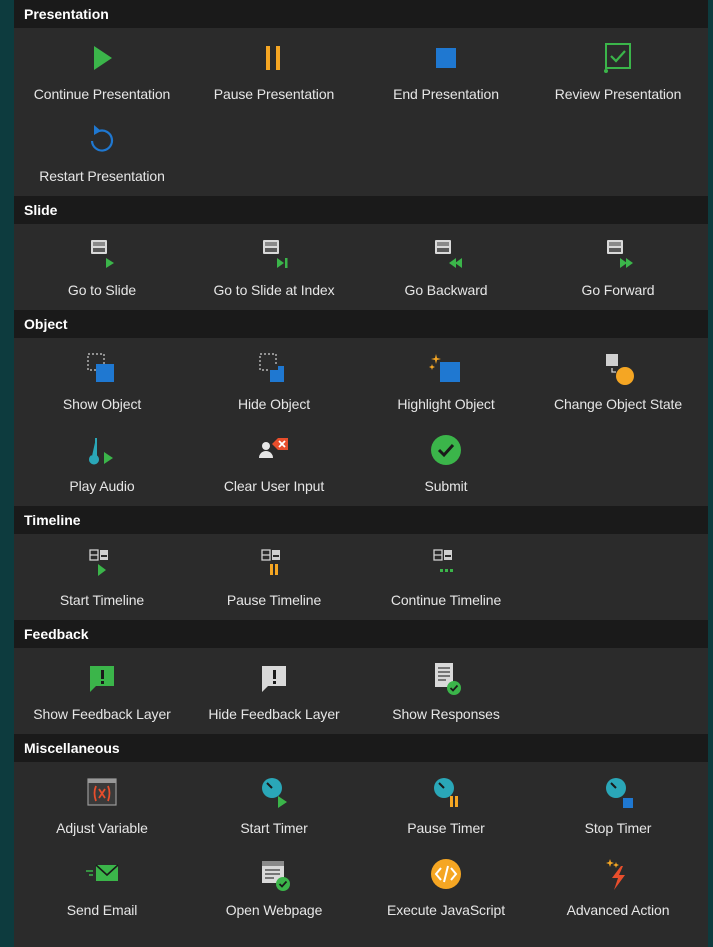 The width and height of the screenshot is (713, 947). Describe the element at coordinates (446, 451) in the screenshot. I see `submit-check-icon` at that location.